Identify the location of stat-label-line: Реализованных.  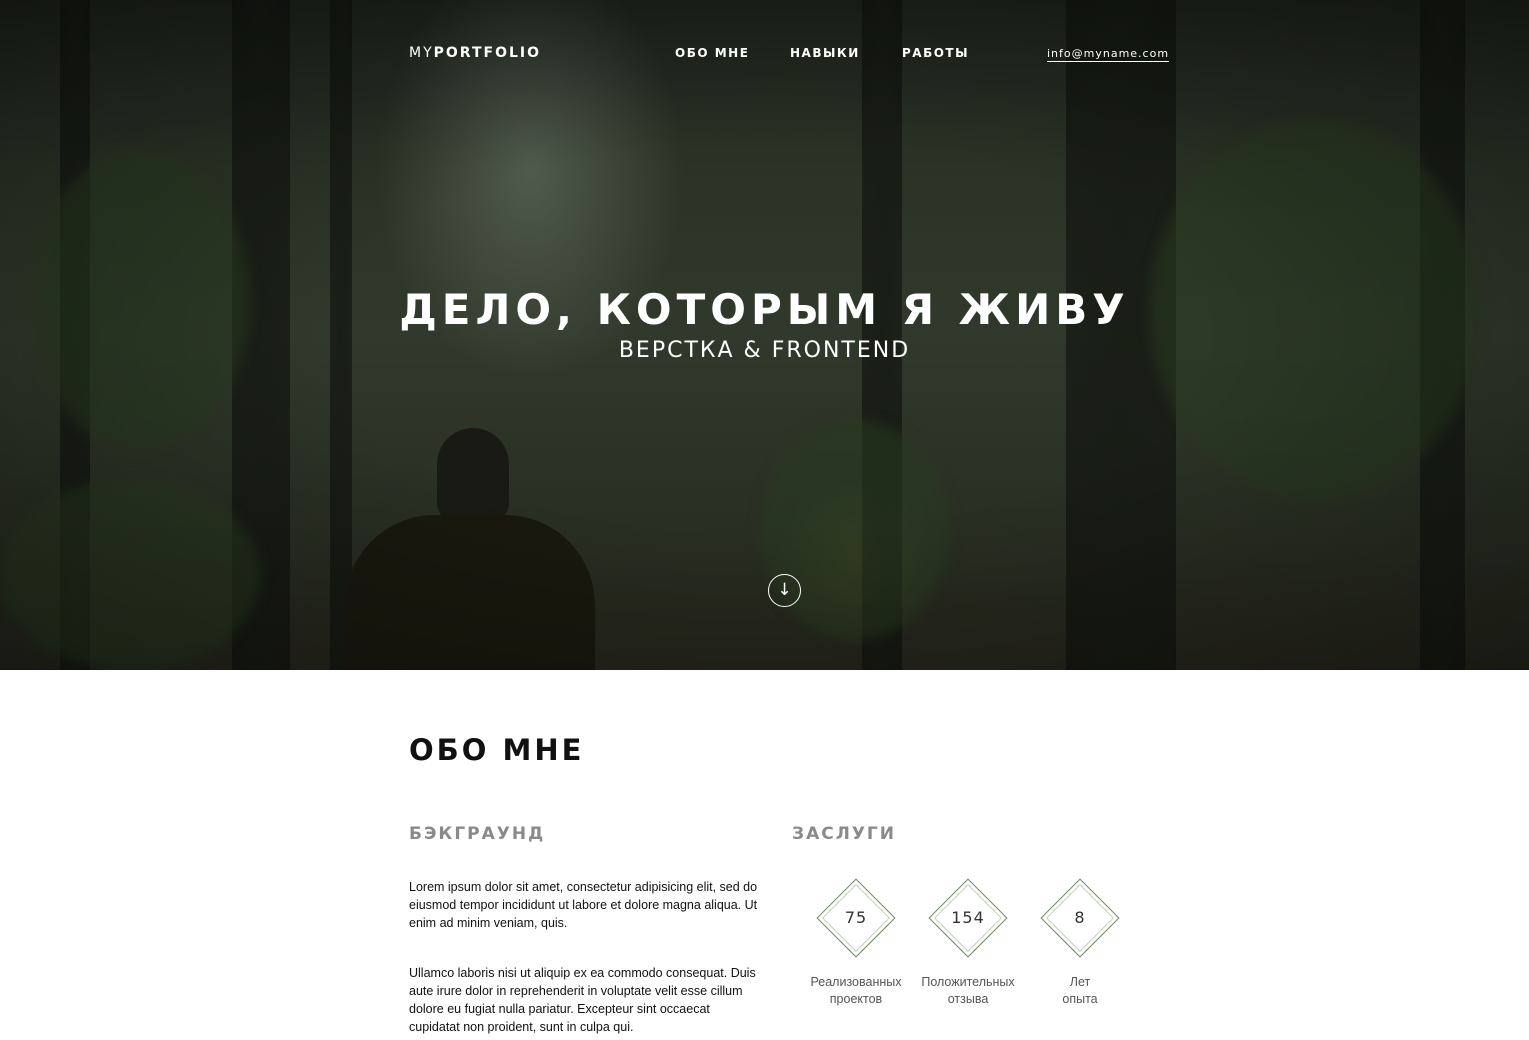
(856, 982).